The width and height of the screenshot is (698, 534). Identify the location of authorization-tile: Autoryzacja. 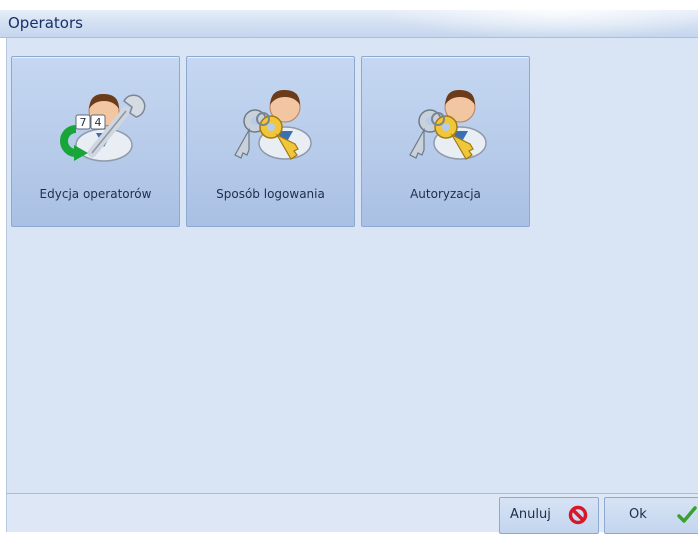
(445, 141).